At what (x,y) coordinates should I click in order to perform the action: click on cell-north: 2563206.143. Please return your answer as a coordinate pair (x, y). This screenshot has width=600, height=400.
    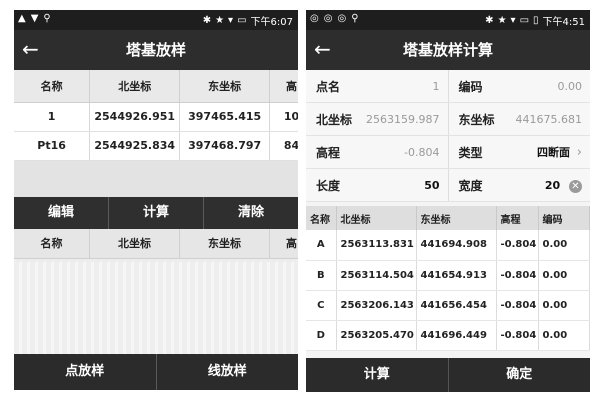
    Looking at the image, I should click on (376, 305).